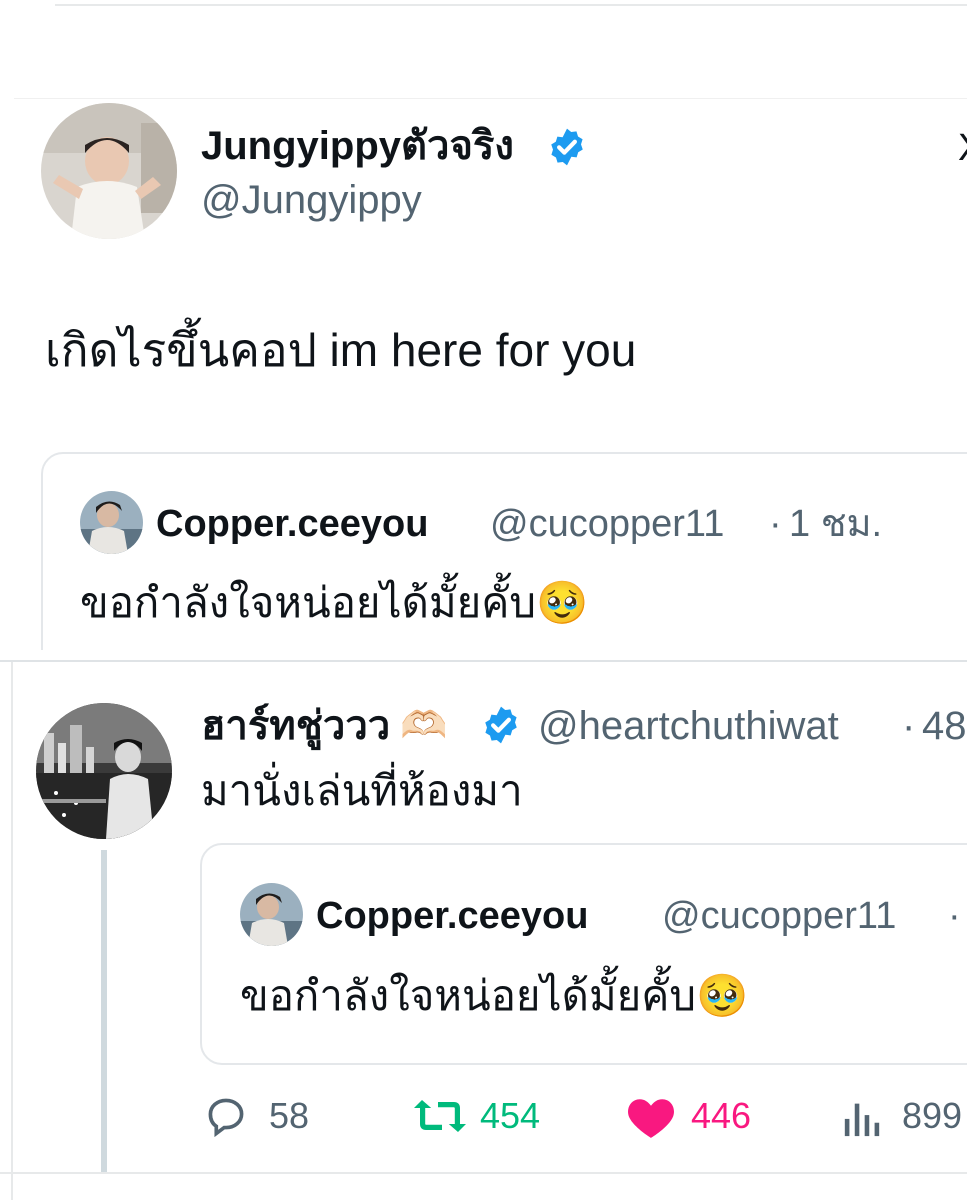 The image size is (967, 1200). Describe the element at coordinates (962, 148) in the screenshot. I see `more-options-icon: X` at that location.